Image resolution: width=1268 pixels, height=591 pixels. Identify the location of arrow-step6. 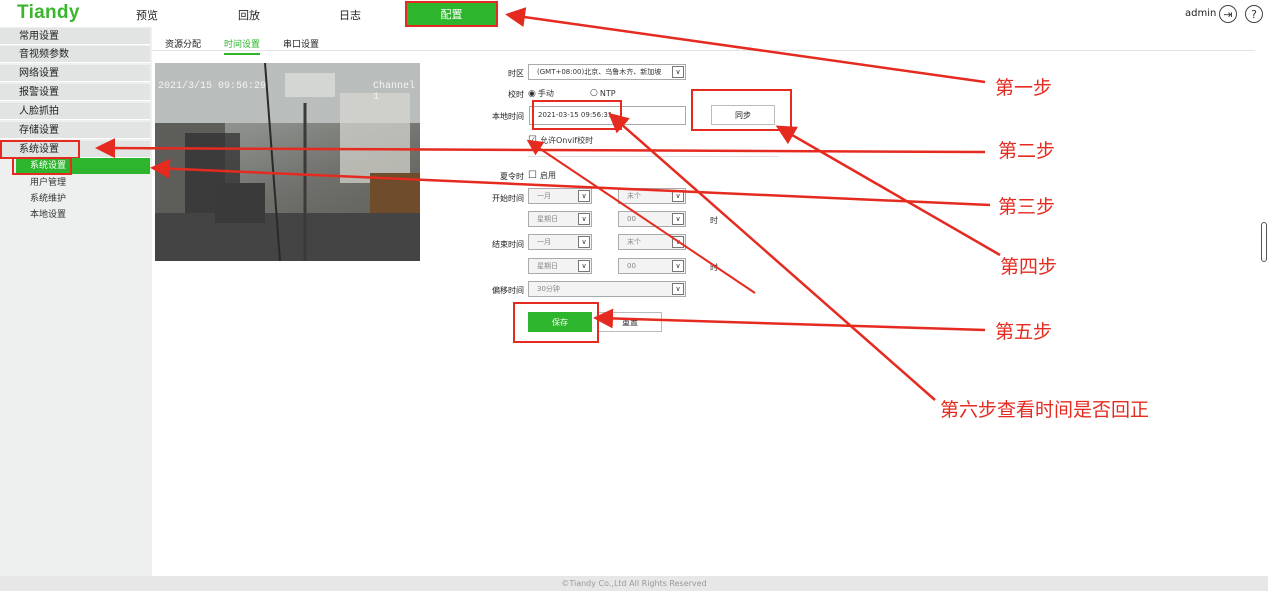
(772, 256).